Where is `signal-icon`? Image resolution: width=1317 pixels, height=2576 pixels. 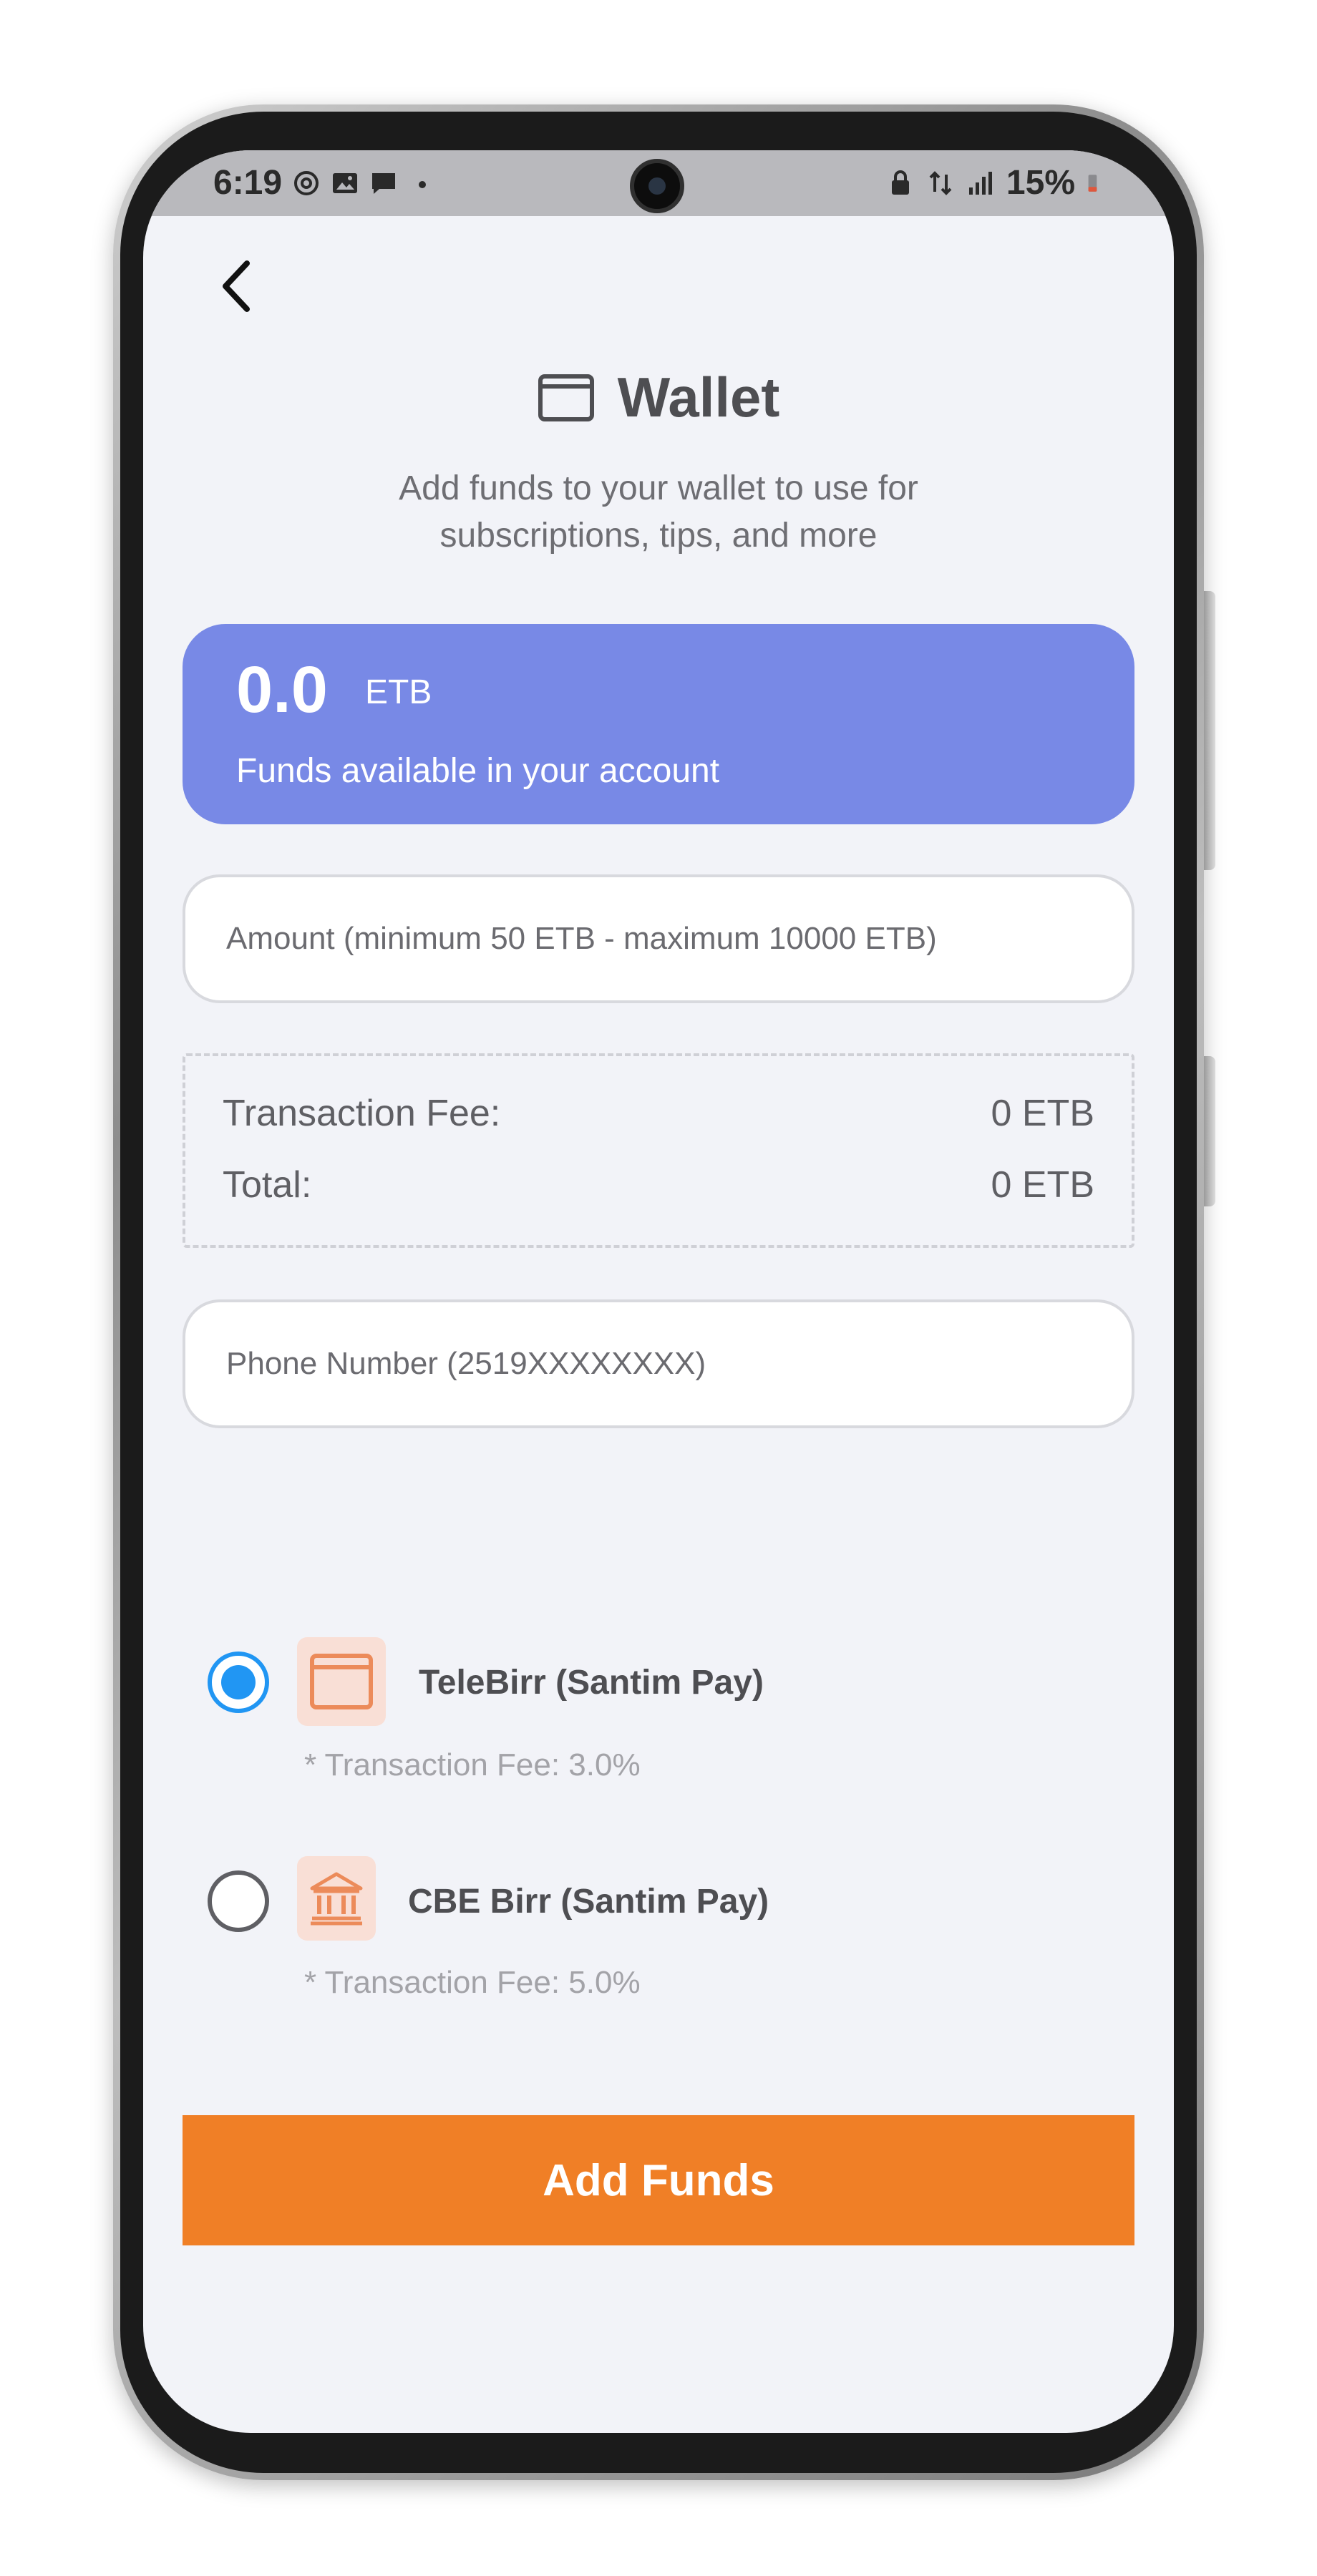 signal-icon is located at coordinates (980, 183).